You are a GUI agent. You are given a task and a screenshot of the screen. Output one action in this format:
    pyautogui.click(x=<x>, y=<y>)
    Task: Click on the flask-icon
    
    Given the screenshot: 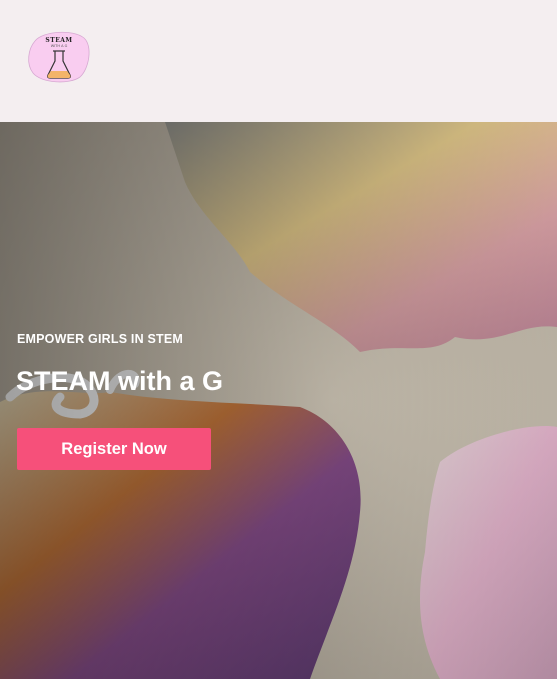 What is the action you would take?
    pyautogui.click(x=59, y=64)
    